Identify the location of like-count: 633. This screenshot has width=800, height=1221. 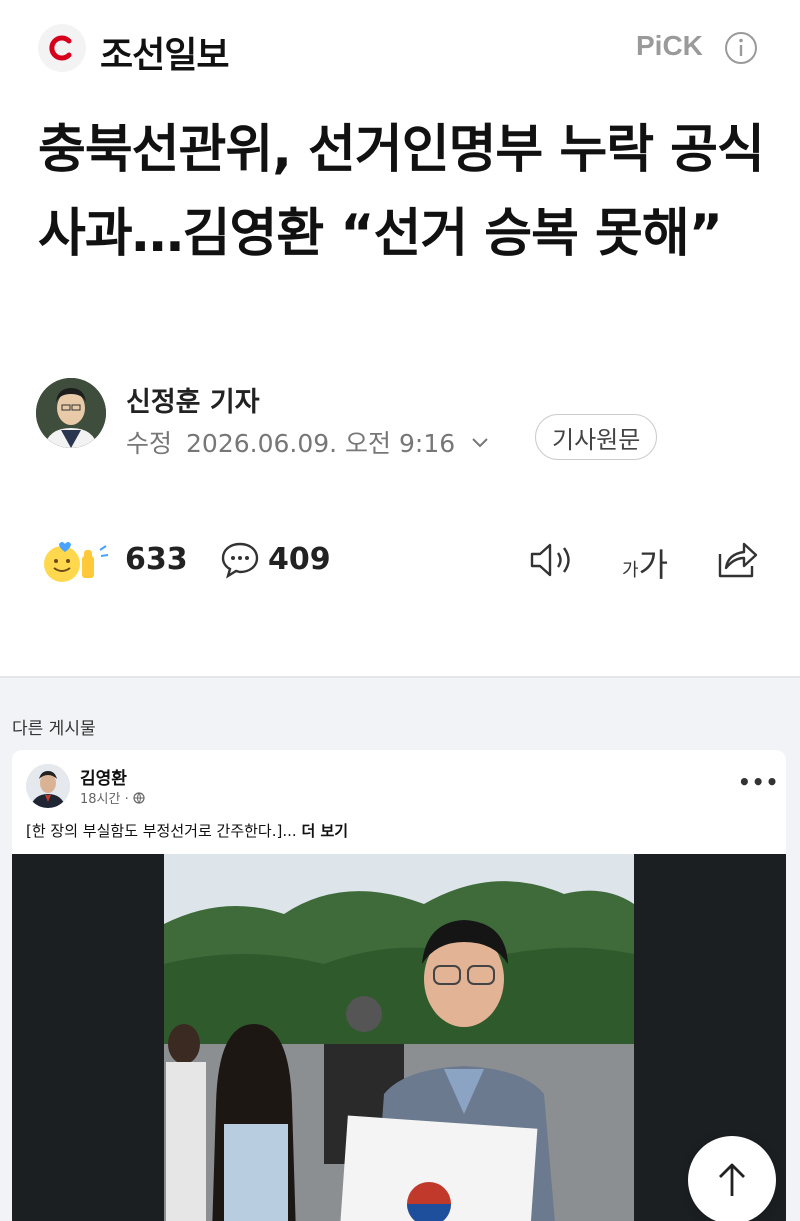
(156, 559).